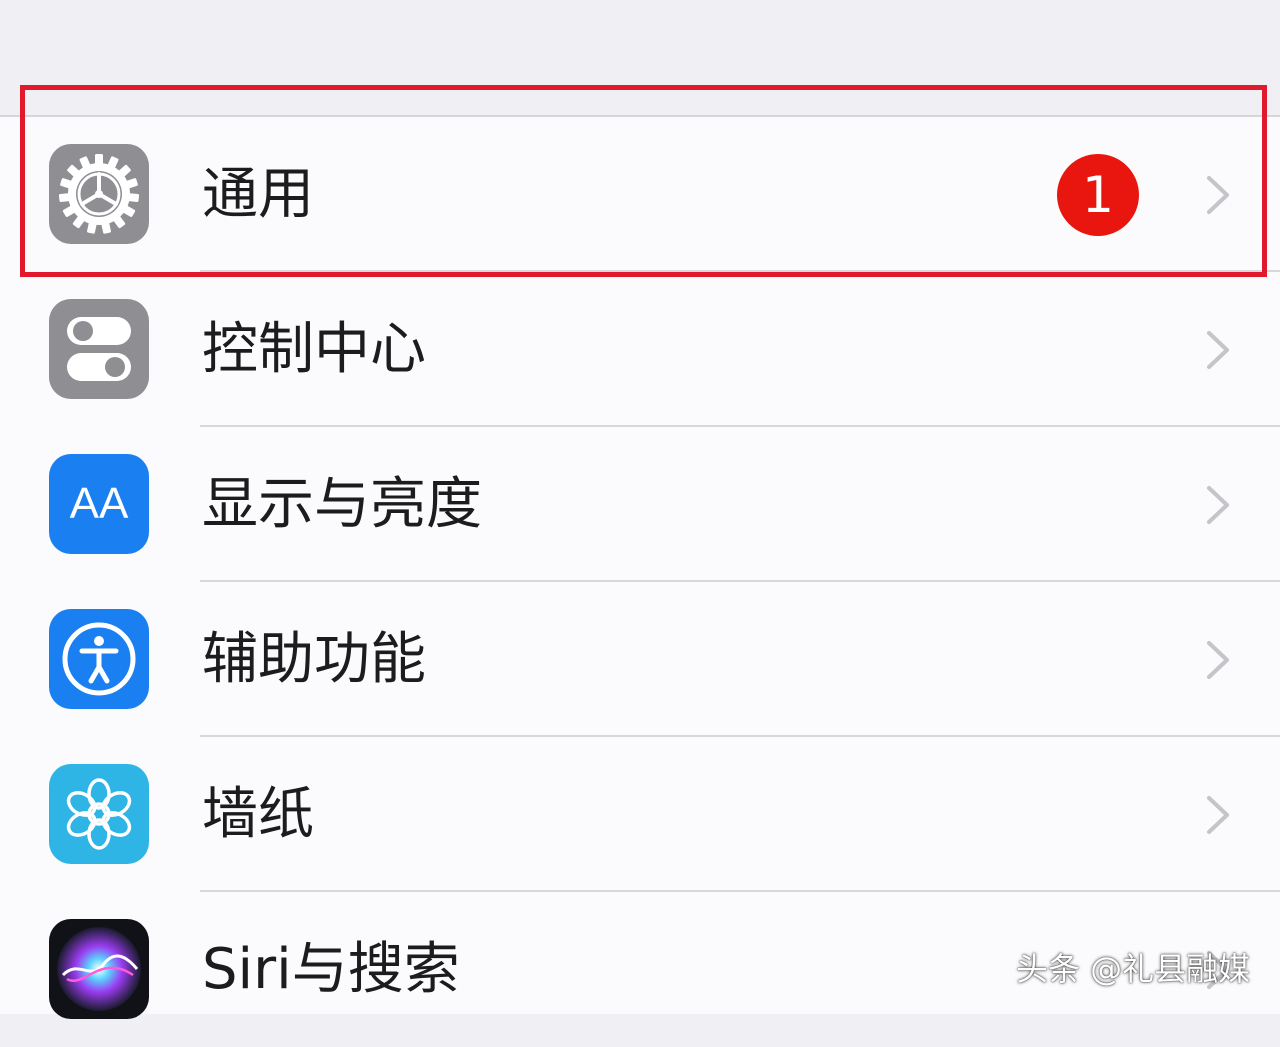 The height and width of the screenshot is (1047, 1280). Describe the element at coordinates (99, 969) in the screenshot. I see `siri-icon` at that location.